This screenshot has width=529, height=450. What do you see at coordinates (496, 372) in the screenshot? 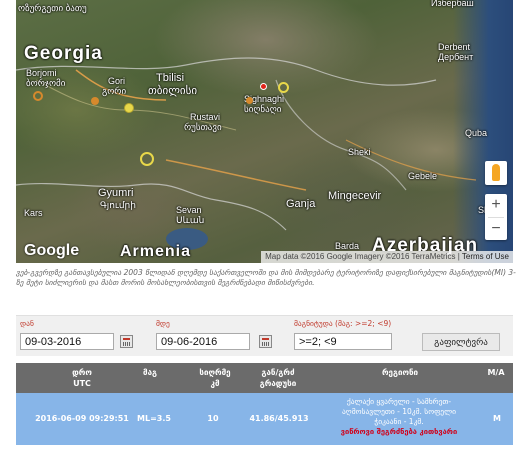
I see `header-ma: M/A` at bounding box center [496, 372].